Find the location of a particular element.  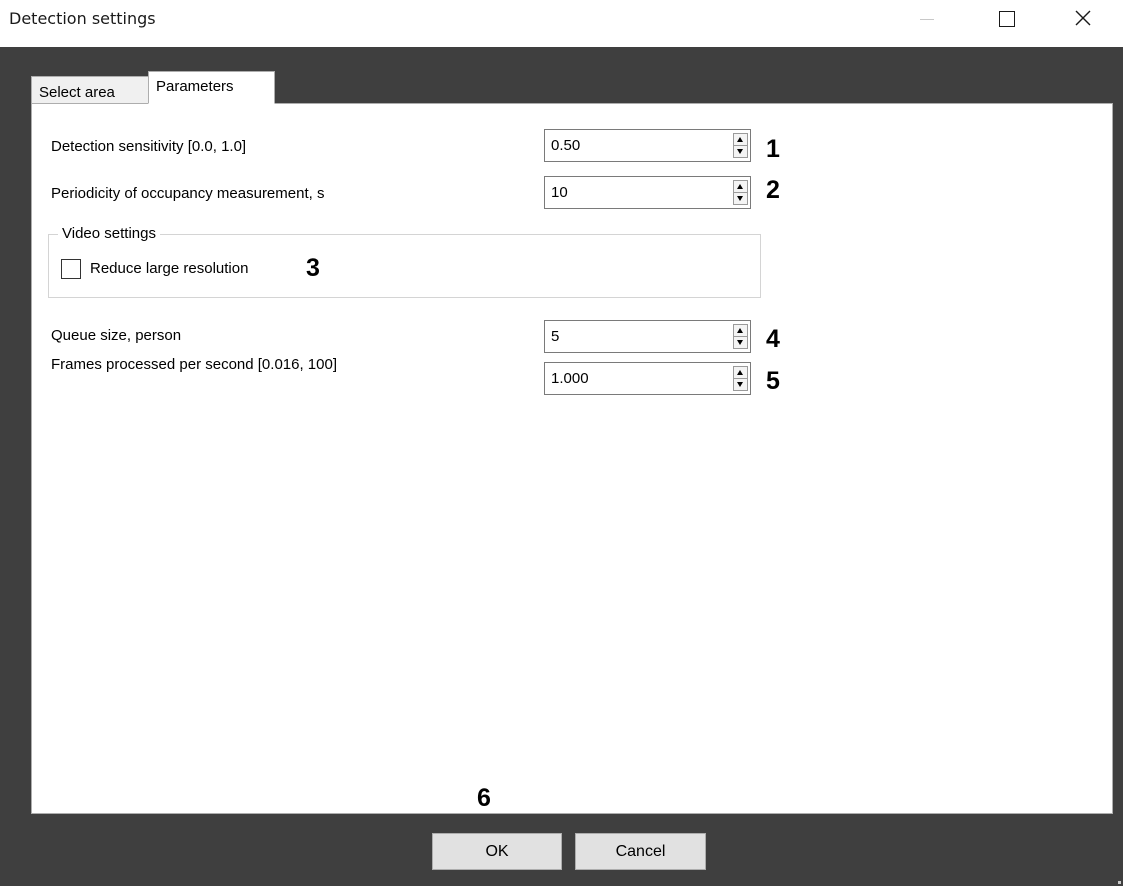

minimize-icon is located at coordinates (927, 19).